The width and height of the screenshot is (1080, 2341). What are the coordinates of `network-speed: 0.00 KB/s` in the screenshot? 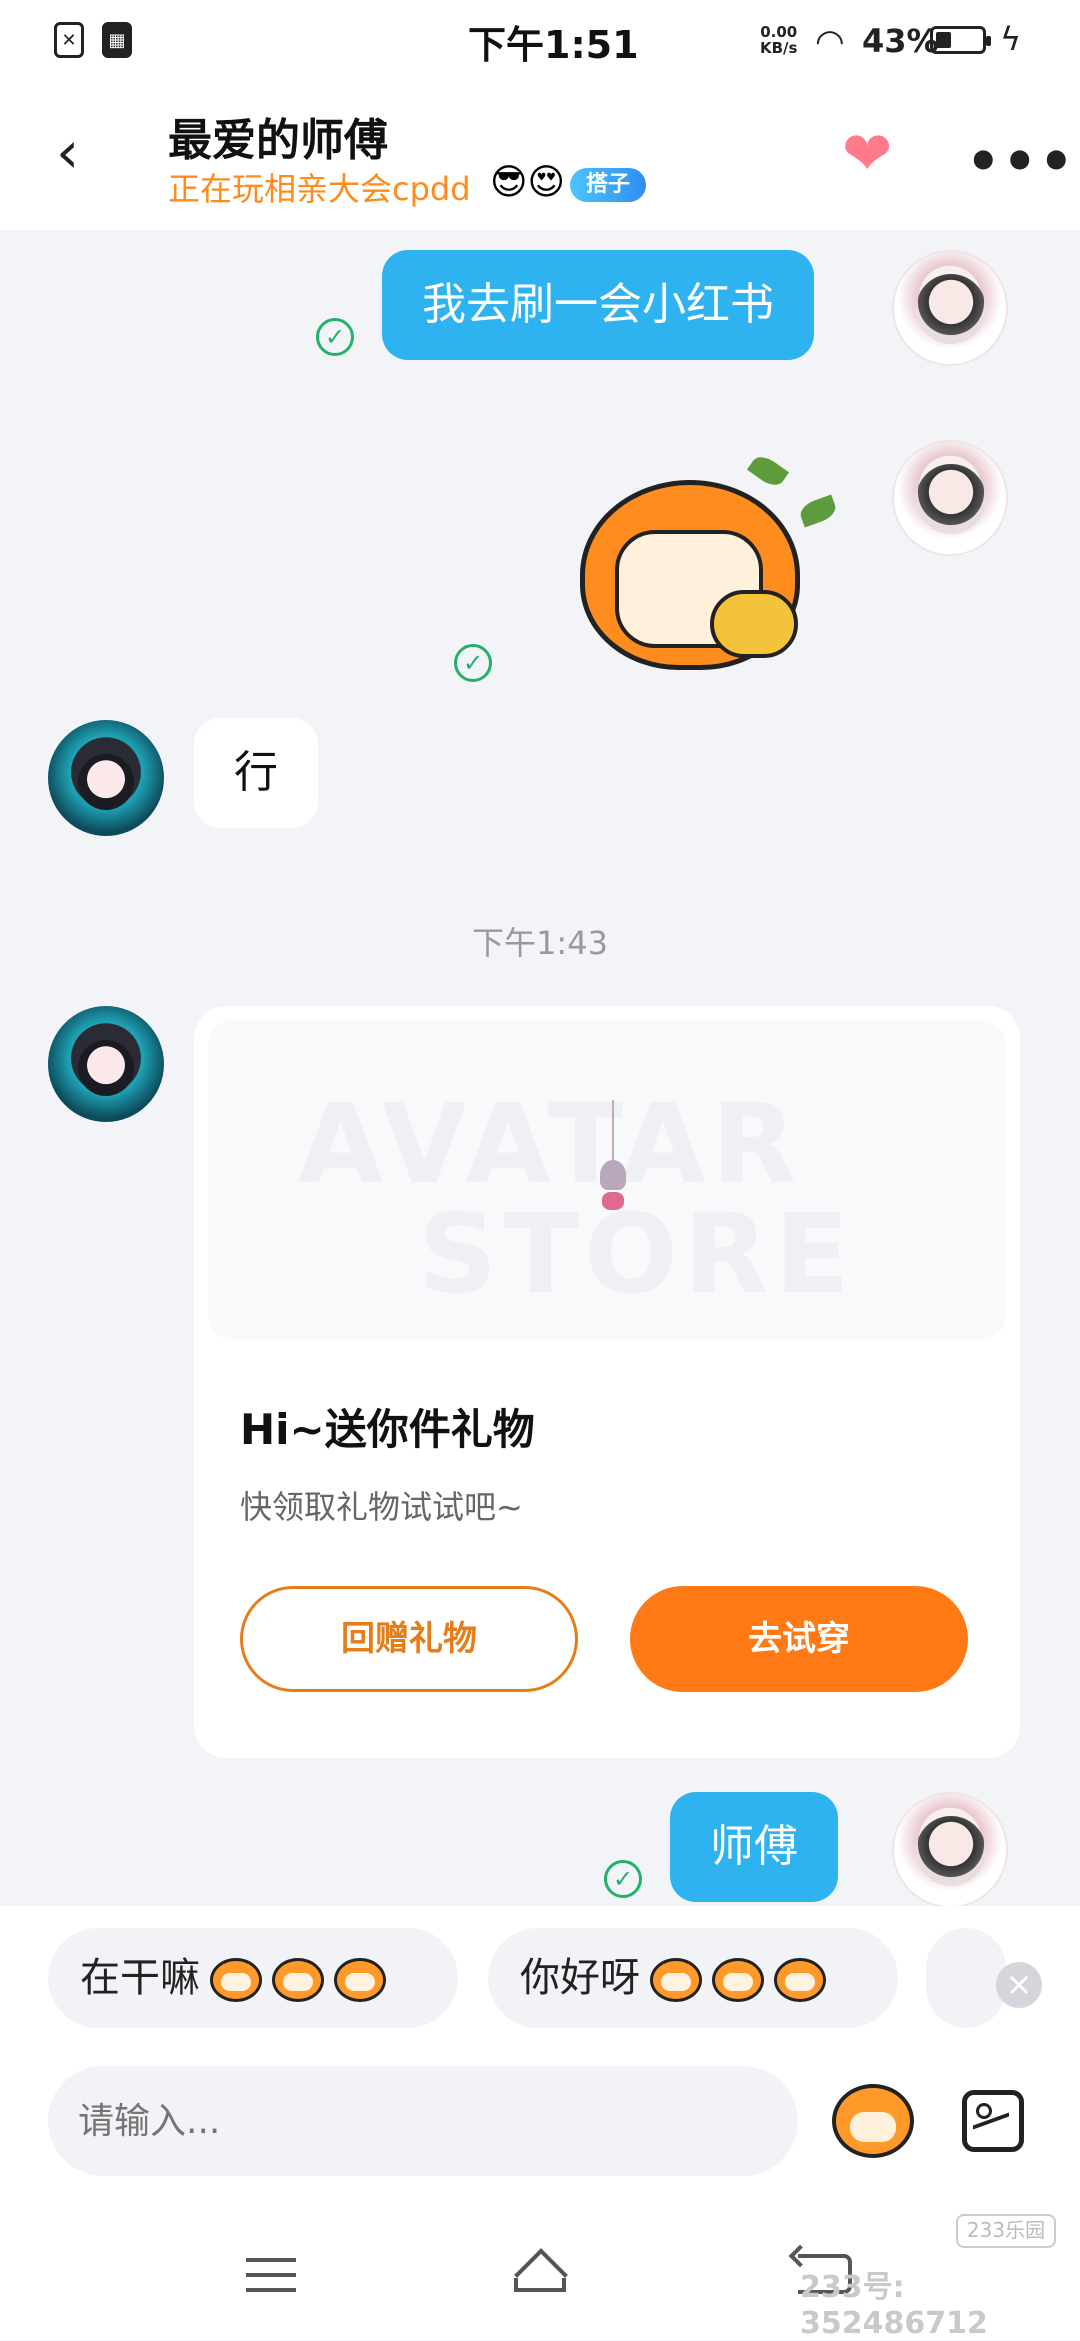 It's located at (778, 40).